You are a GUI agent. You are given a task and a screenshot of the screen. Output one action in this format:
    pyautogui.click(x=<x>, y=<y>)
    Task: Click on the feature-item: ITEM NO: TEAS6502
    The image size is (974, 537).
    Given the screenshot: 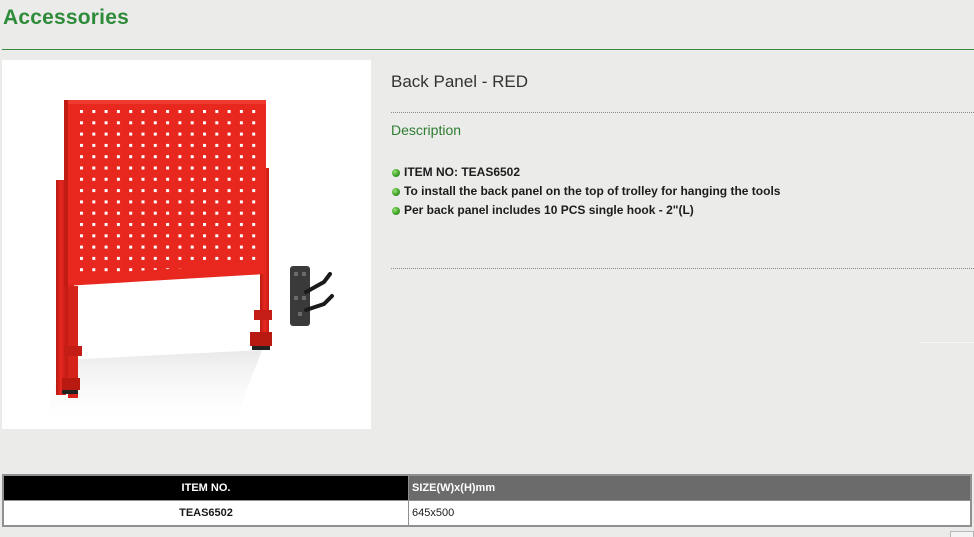 What is the action you would take?
    pyautogui.click(x=586, y=173)
    